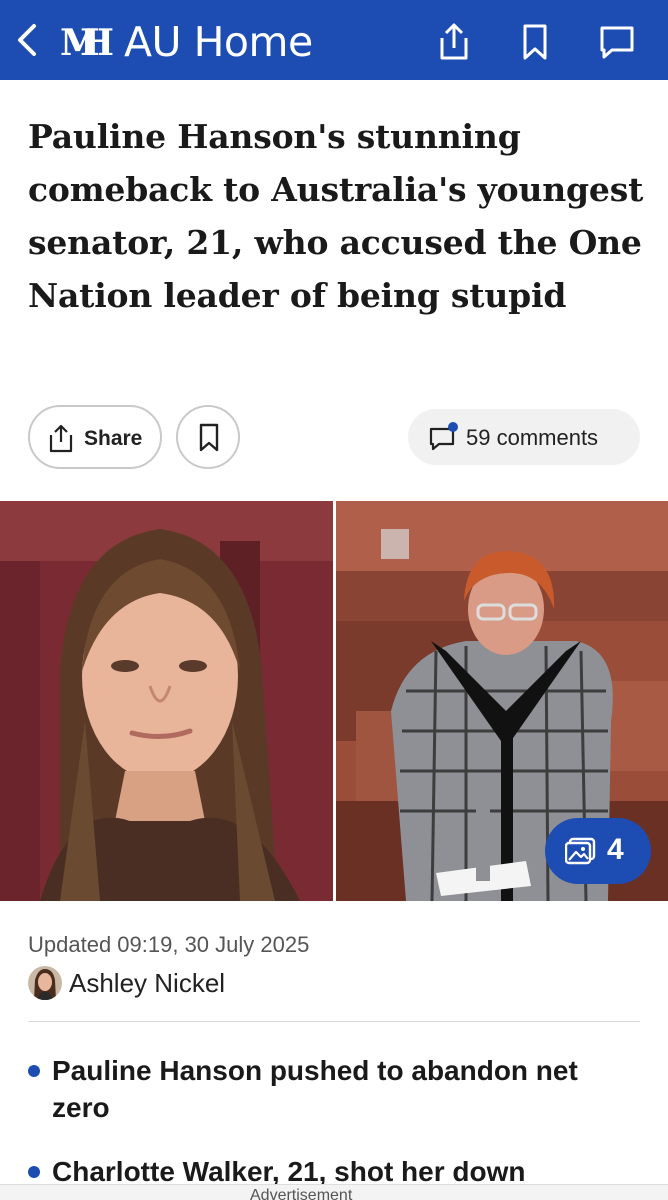 The height and width of the screenshot is (1200, 668). Describe the element at coordinates (147, 983) in the screenshot. I see `author-name: Ashley Nickel` at that location.